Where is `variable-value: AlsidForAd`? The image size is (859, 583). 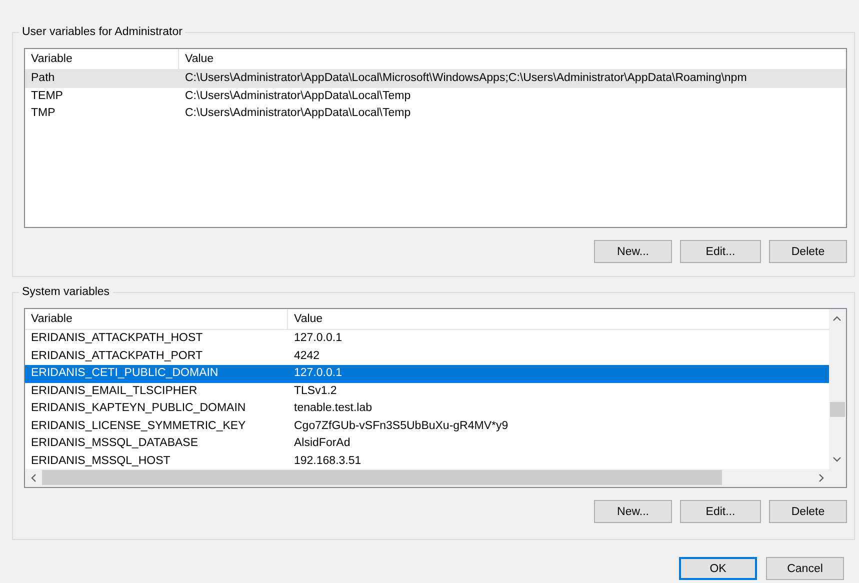 variable-value: AlsidForAd is located at coordinates (321, 443).